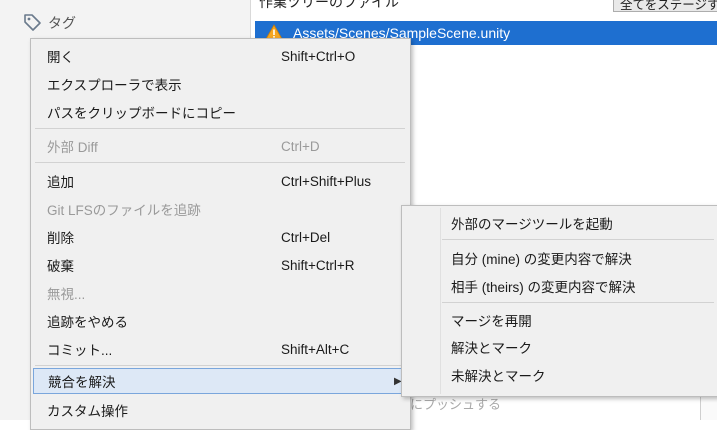 The width and height of the screenshot is (717, 430). Describe the element at coordinates (220, 146) in the screenshot. I see `menu-item-external-diff: 外部 Diff Ctrl+D` at that location.